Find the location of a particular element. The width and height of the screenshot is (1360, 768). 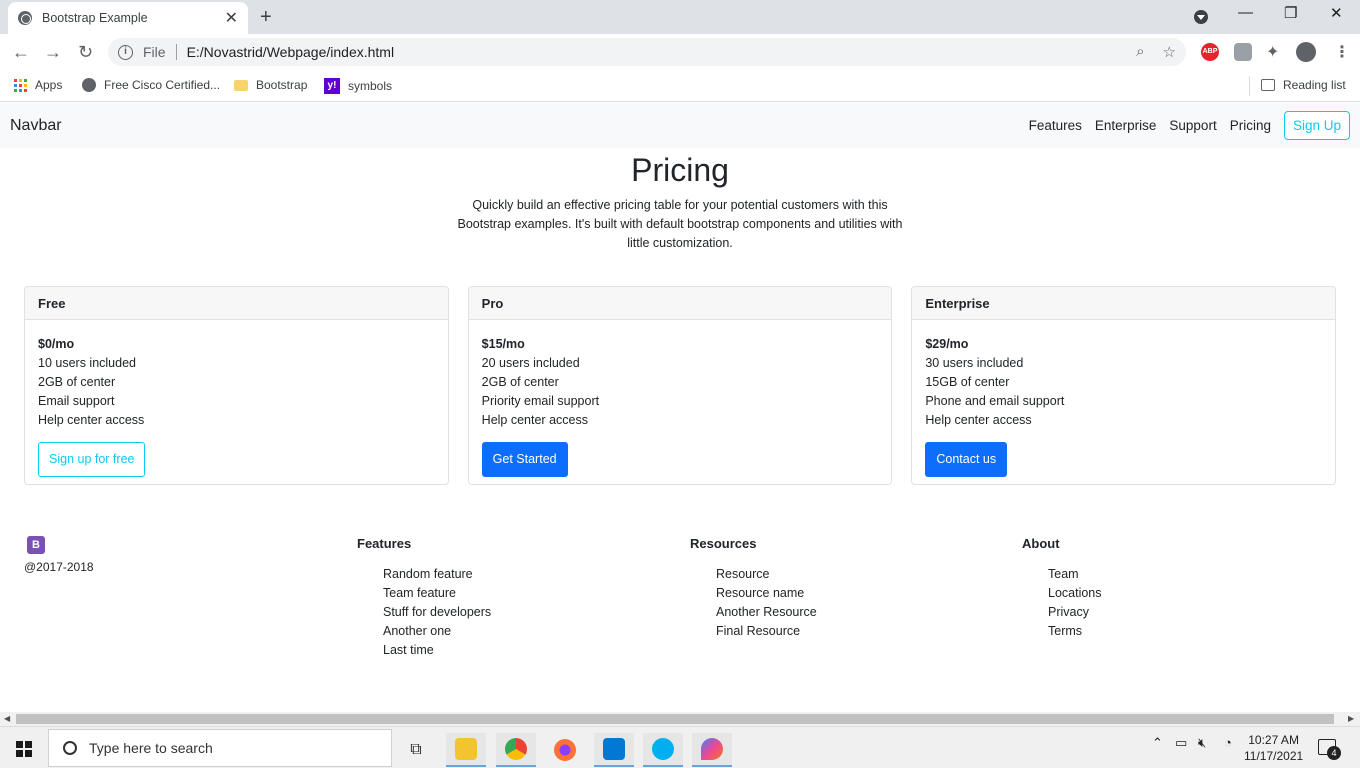

footer-link: Stuff for developers is located at coordinates (437, 612).